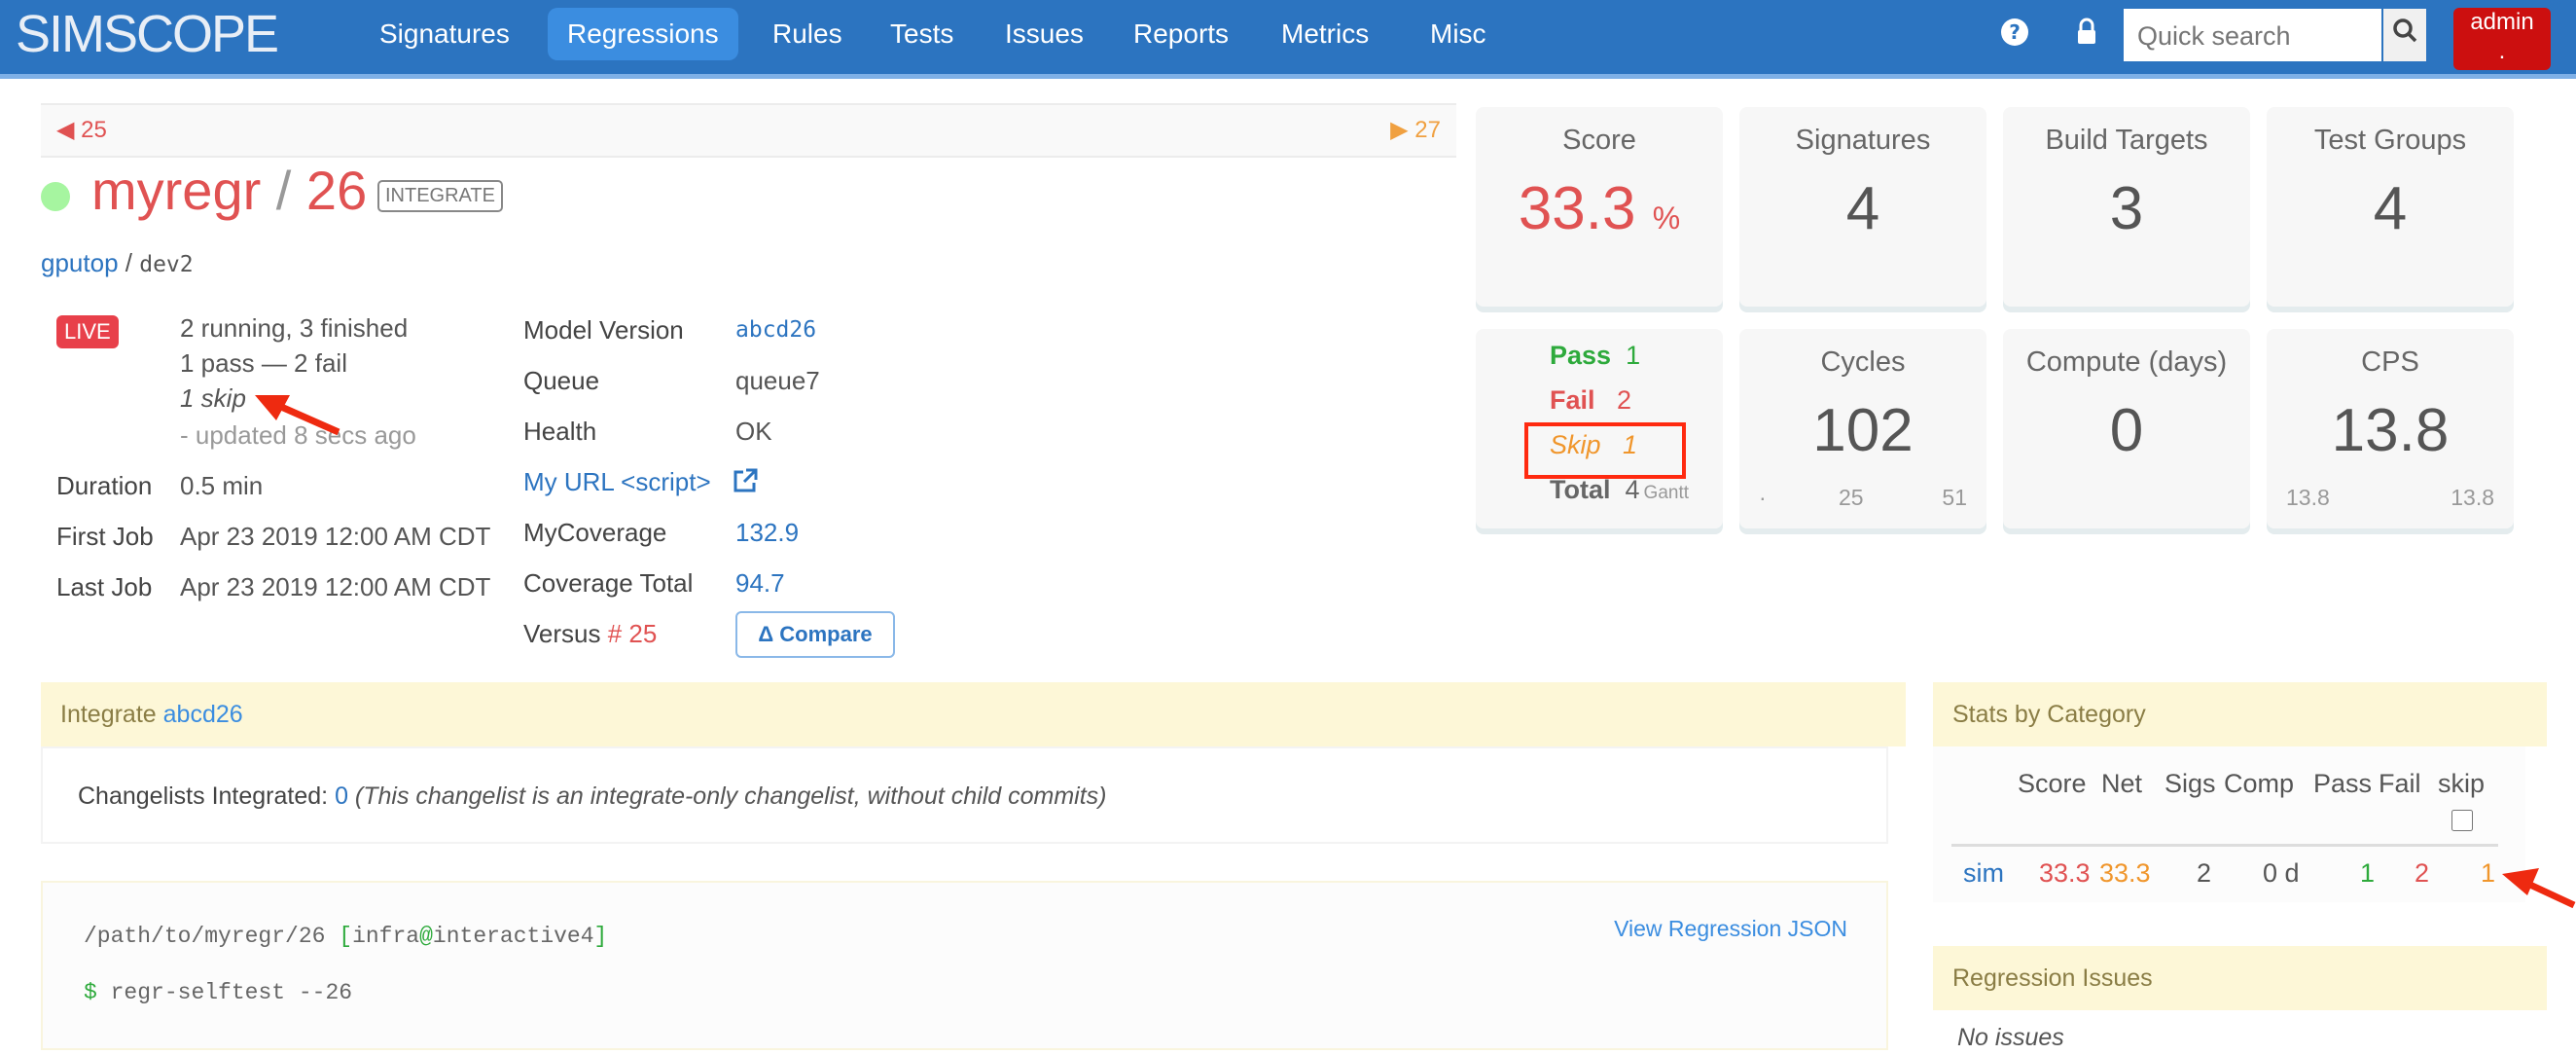  What do you see at coordinates (2502, 22) in the screenshot?
I see `user-name: admin` at bounding box center [2502, 22].